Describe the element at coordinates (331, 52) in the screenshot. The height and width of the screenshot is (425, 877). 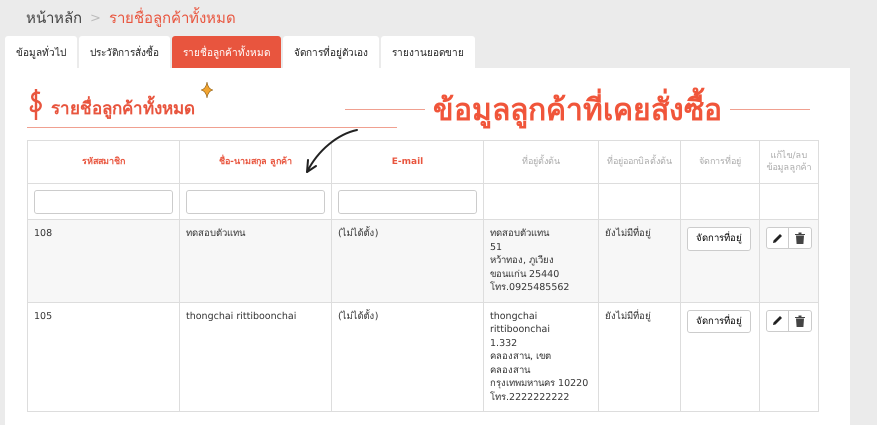
I see `tab: จัดการที่อยู่ตัวเอง` at that location.